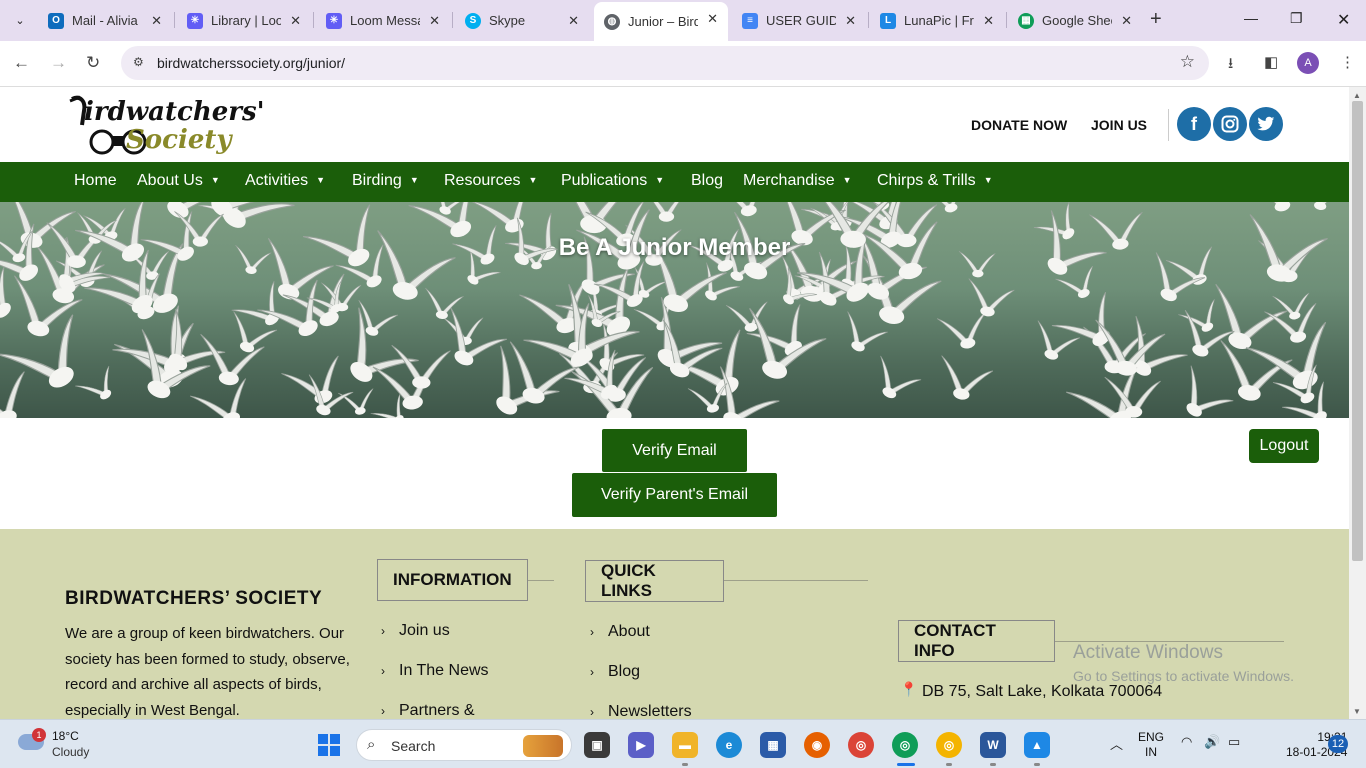 The image size is (1366, 768). What do you see at coordinates (641, 745) in the screenshot?
I see `teams-chat-icon: ▶` at bounding box center [641, 745].